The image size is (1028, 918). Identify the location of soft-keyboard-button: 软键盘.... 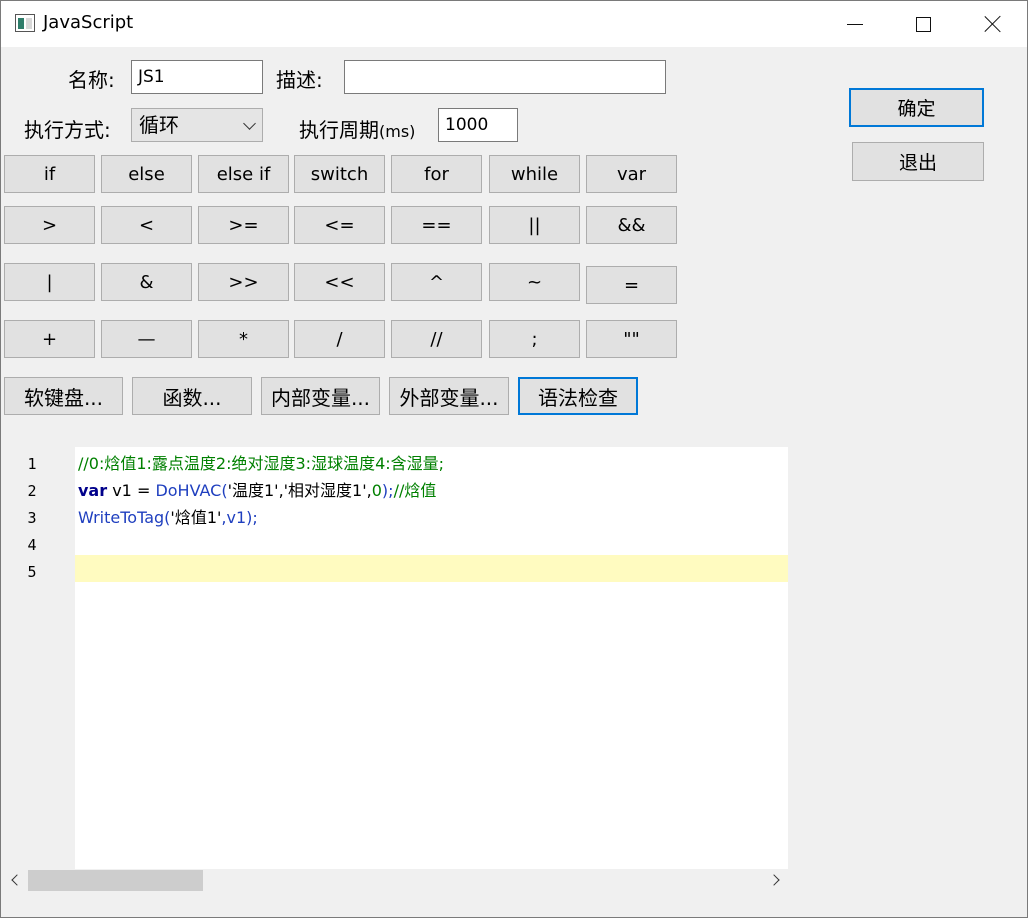
(63, 396).